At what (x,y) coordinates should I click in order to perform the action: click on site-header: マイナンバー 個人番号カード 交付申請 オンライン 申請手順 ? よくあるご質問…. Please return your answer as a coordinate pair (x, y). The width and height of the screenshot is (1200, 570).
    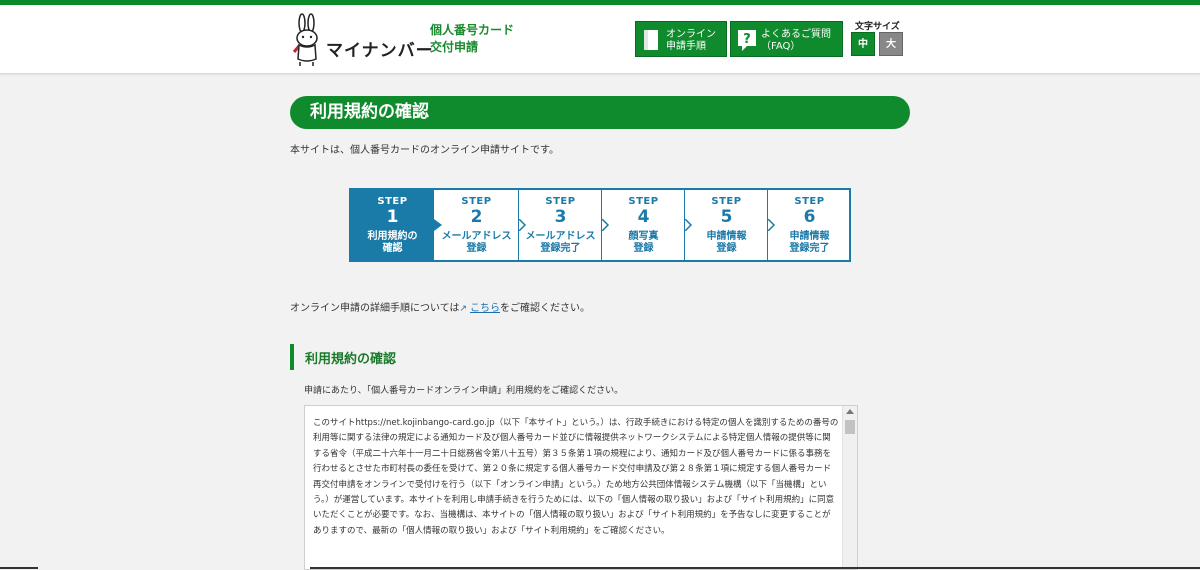
    Looking at the image, I should click on (600, 39).